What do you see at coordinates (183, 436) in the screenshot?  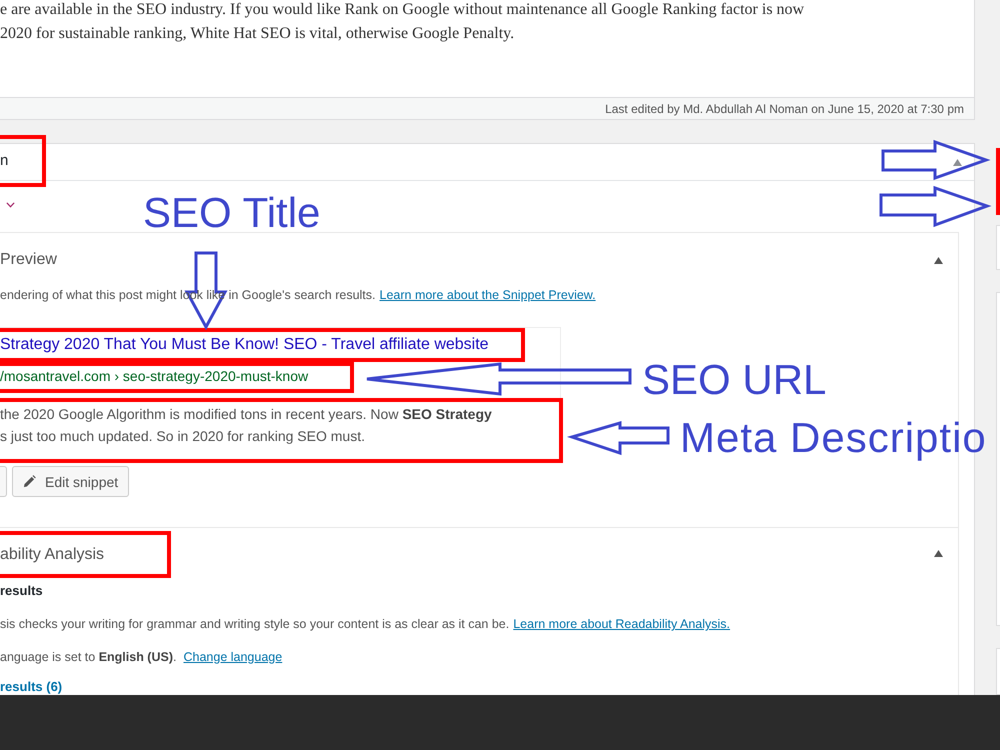 I see `snippet-description-line: s just too much updated. So in 2020 for ranking SEO must.` at bounding box center [183, 436].